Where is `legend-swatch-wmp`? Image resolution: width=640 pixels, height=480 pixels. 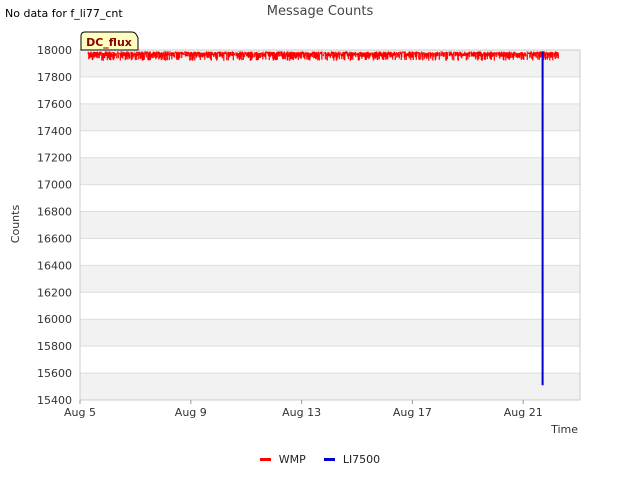 legend-swatch-wmp is located at coordinates (265, 459).